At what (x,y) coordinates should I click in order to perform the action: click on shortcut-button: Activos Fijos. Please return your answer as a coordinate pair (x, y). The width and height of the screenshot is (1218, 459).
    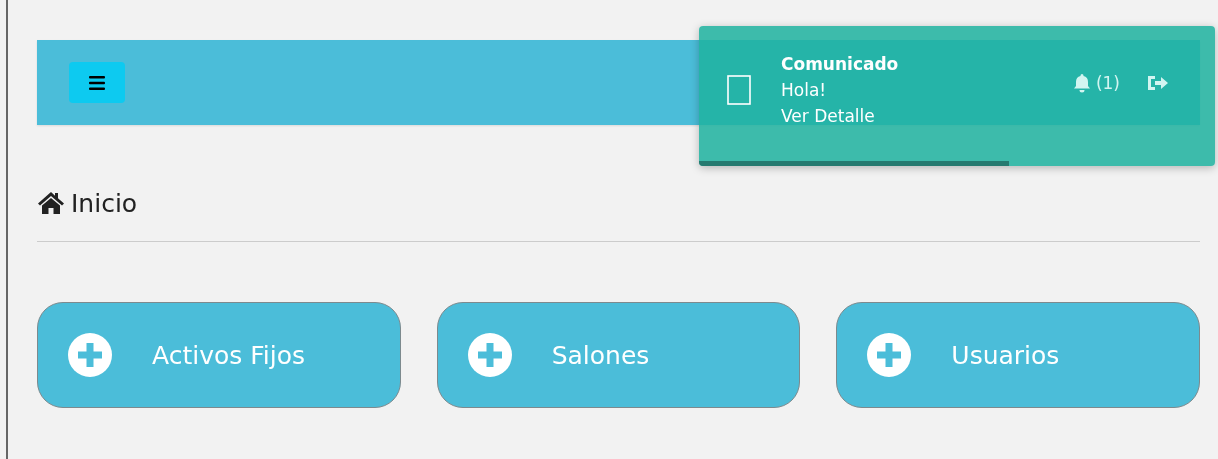
    Looking at the image, I should click on (219, 355).